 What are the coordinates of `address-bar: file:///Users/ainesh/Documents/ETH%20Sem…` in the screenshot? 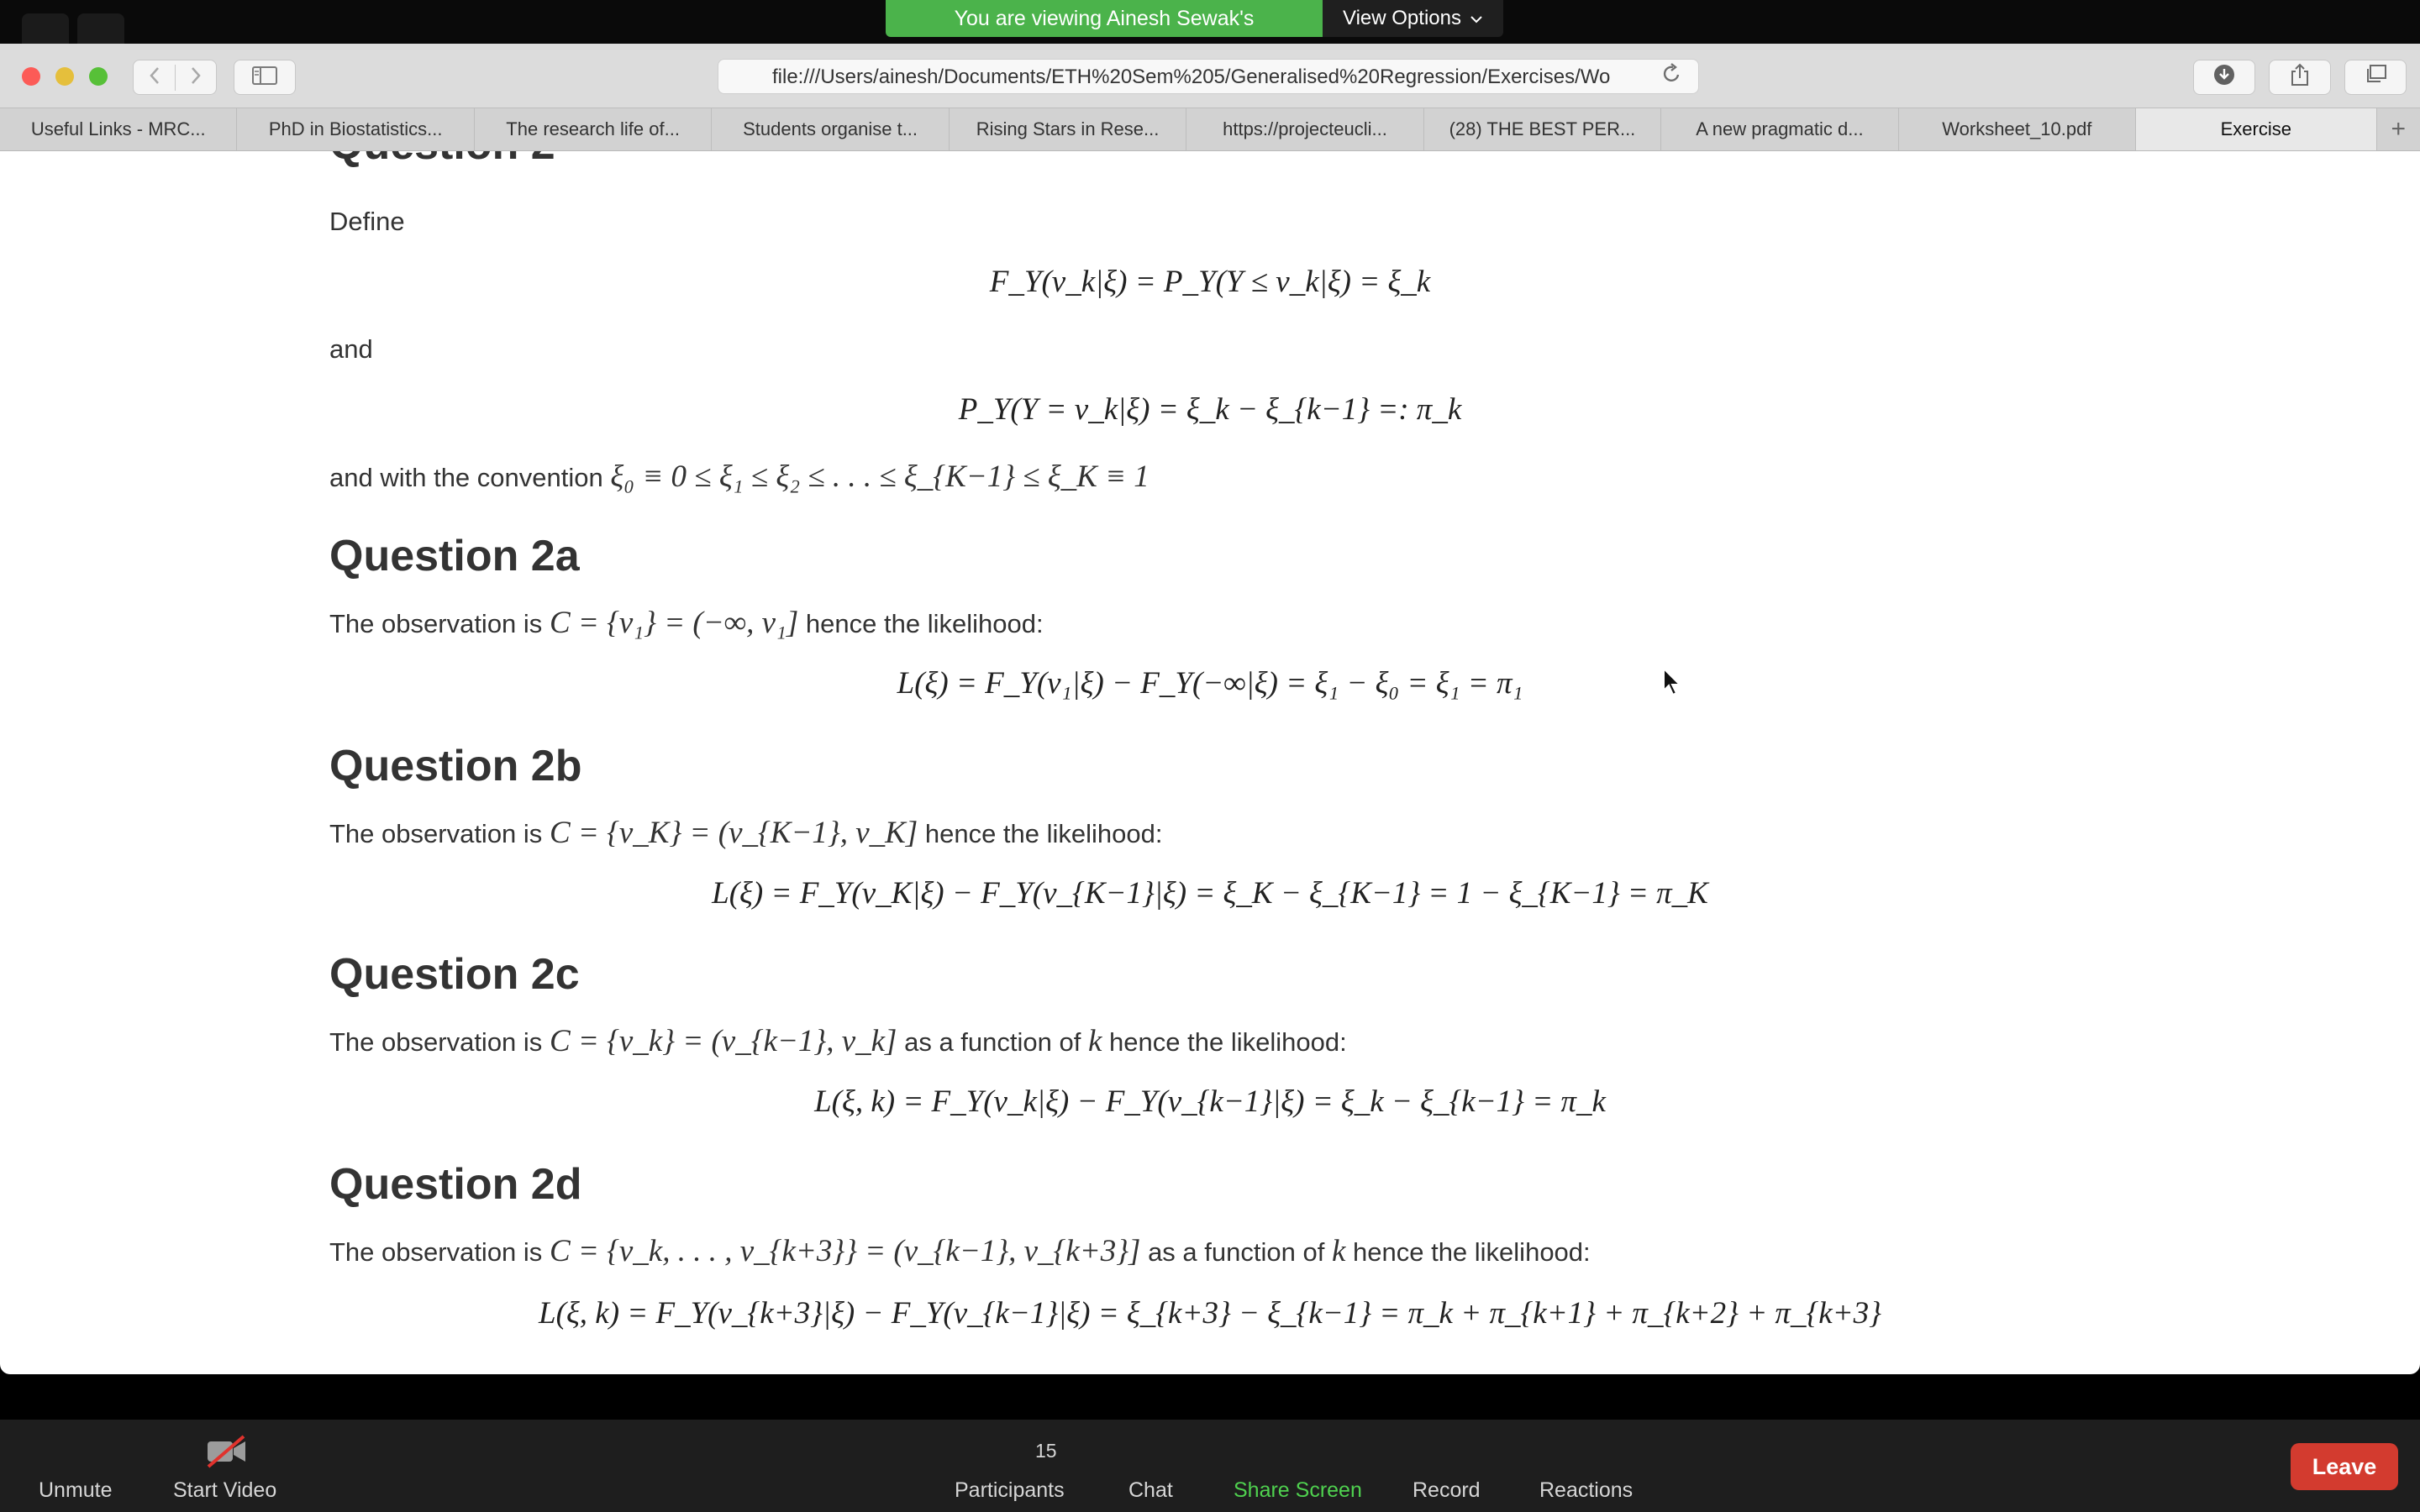 It's located at (1208, 76).